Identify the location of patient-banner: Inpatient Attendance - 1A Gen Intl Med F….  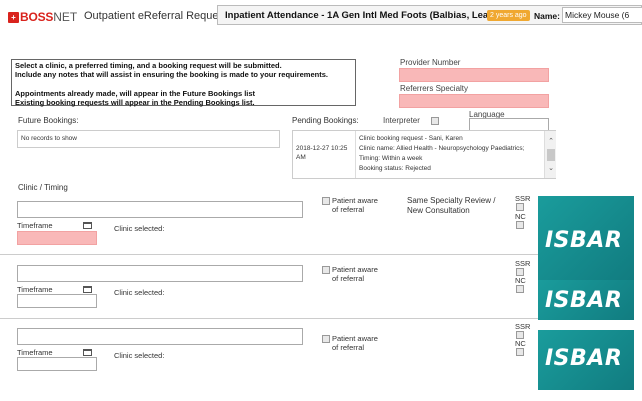
(429, 15).